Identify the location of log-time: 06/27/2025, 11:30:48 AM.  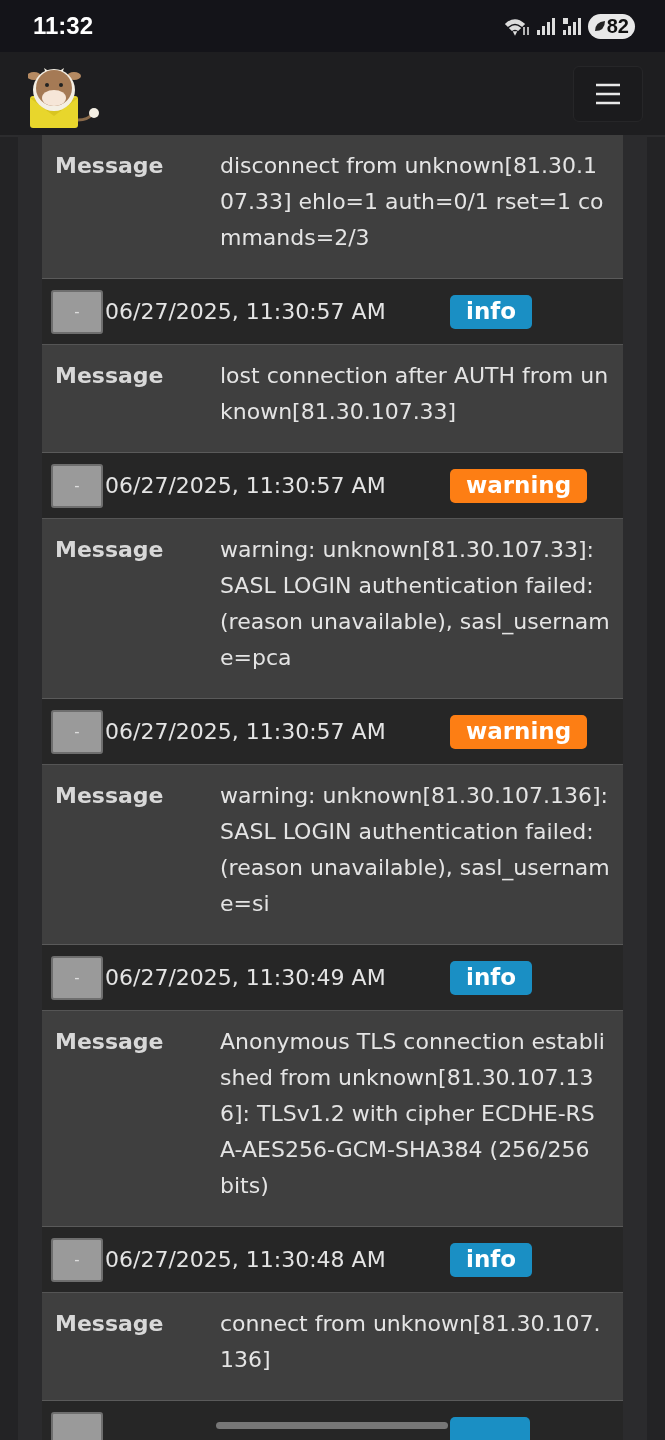
(245, 1259).